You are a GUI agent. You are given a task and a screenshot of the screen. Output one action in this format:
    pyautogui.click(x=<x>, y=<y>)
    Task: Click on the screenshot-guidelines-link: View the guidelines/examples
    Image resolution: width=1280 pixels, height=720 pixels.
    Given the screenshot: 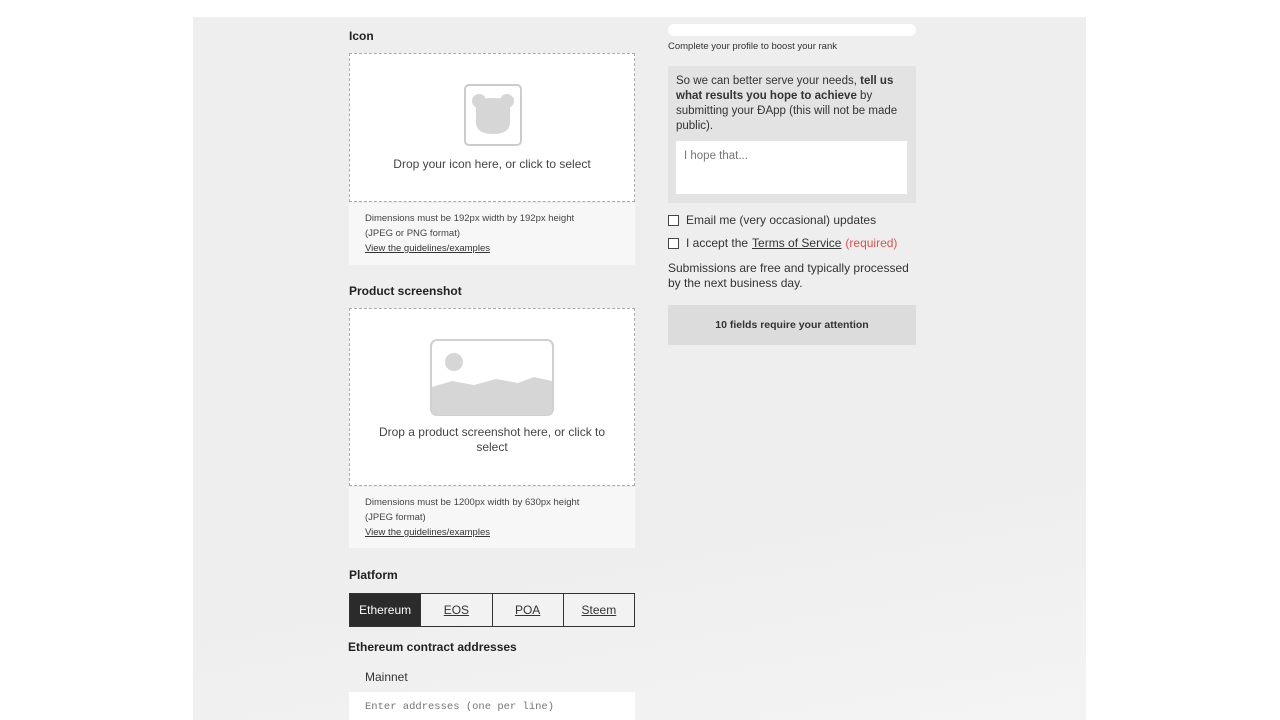 What is the action you would take?
    pyautogui.click(x=492, y=532)
    